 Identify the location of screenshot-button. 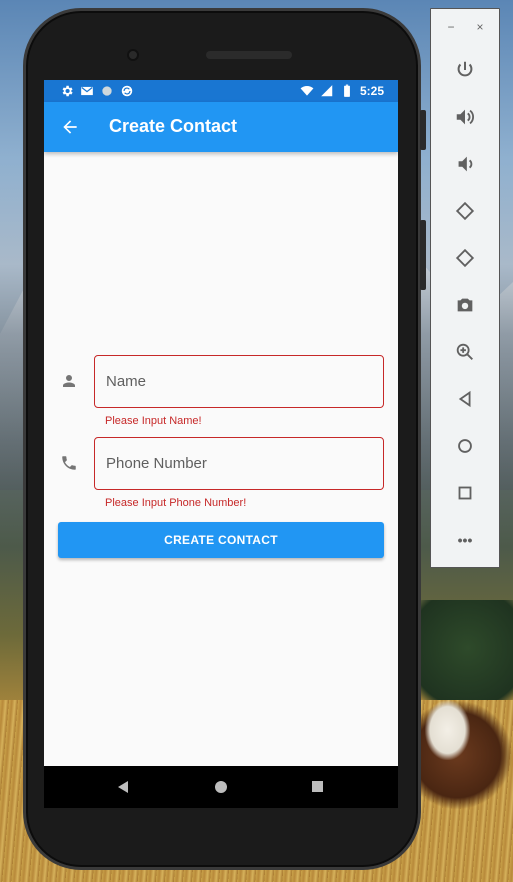
(465, 305).